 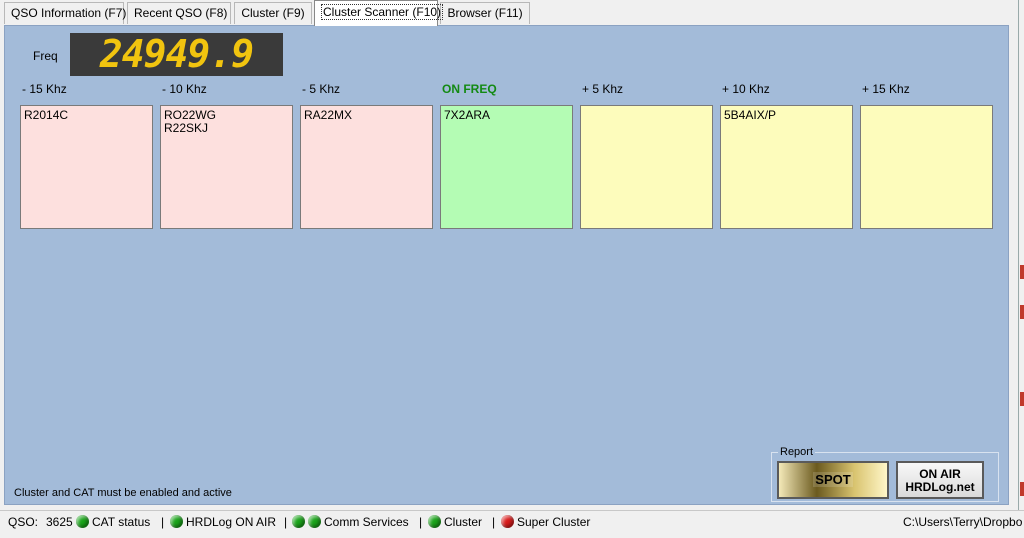 What do you see at coordinates (59, 522) in the screenshot?
I see `qso-count-value: 3625` at bounding box center [59, 522].